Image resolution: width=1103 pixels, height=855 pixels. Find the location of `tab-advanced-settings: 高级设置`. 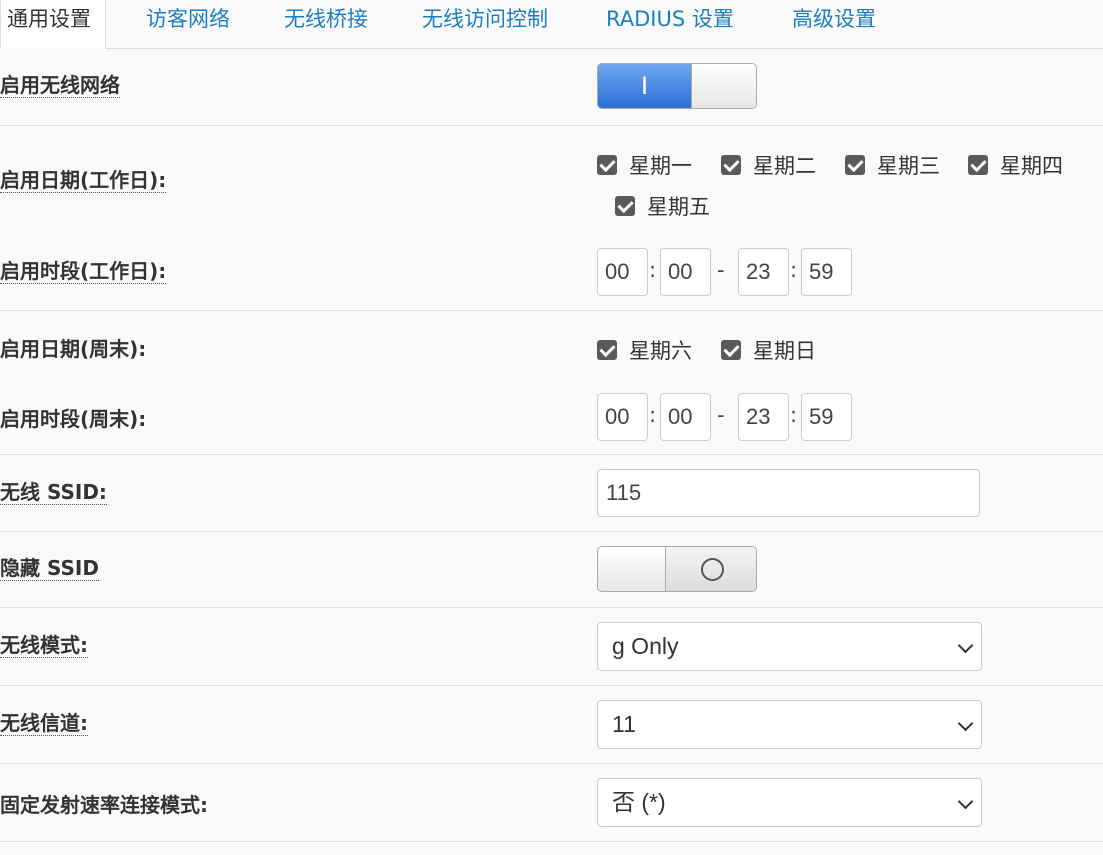

tab-advanced-settings: 高级设置 is located at coordinates (834, 24).